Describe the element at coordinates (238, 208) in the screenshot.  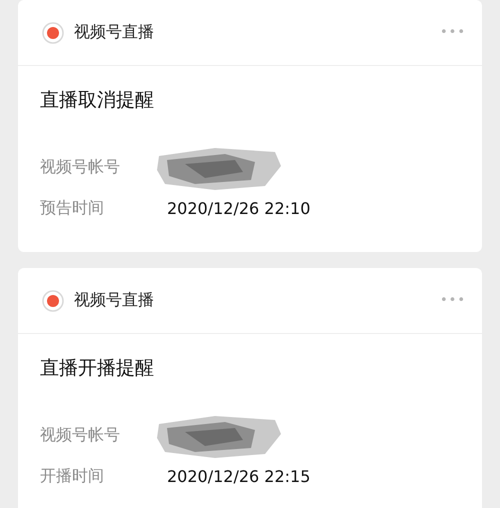
I see `field-value: 2020/12/26 22:10` at that location.